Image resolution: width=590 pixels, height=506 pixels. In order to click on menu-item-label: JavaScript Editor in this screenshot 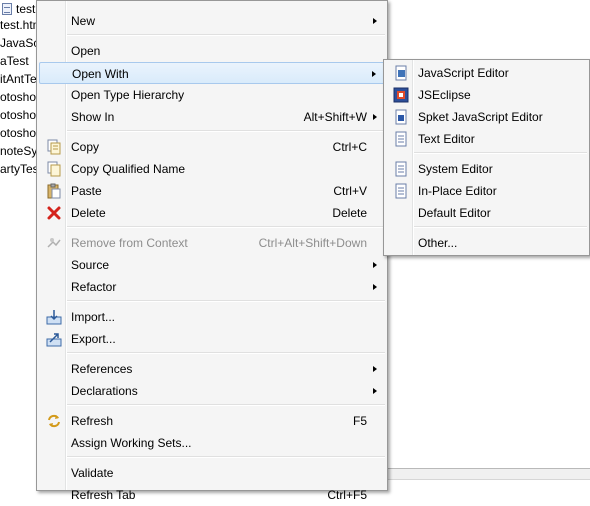, I will do `click(463, 73)`.